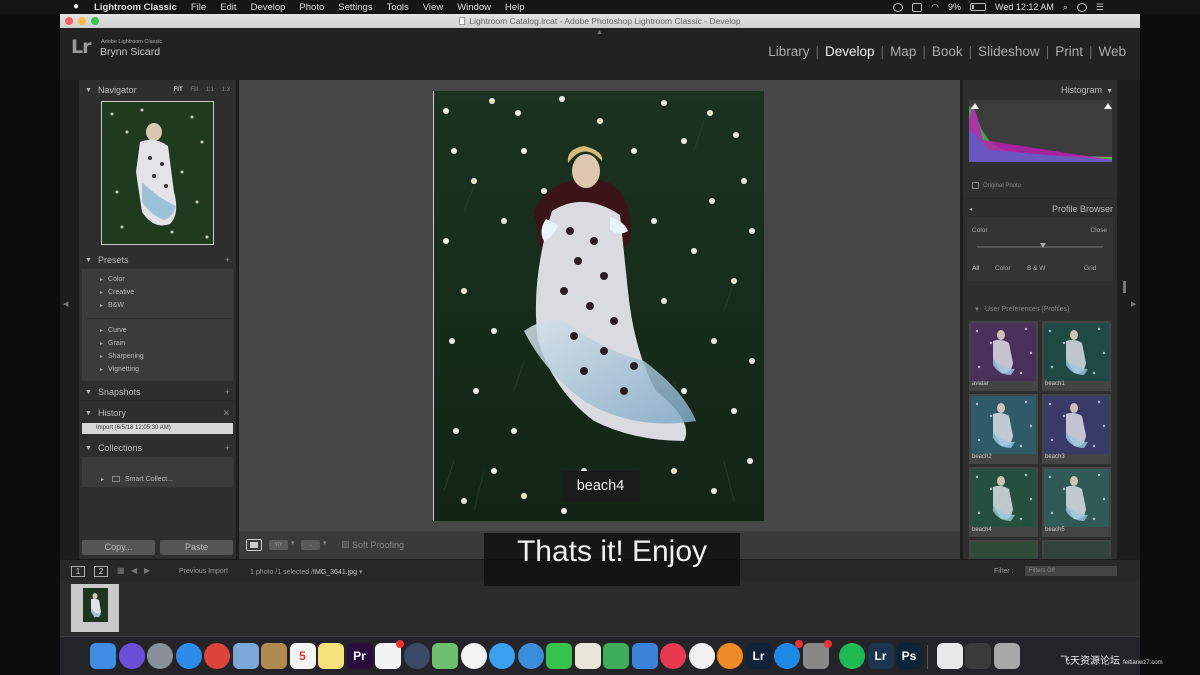 The height and width of the screenshot is (675, 1200). What do you see at coordinates (599, 32) in the screenshot?
I see `top-panel-toggle-icon: ▲` at bounding box center [599, 32].